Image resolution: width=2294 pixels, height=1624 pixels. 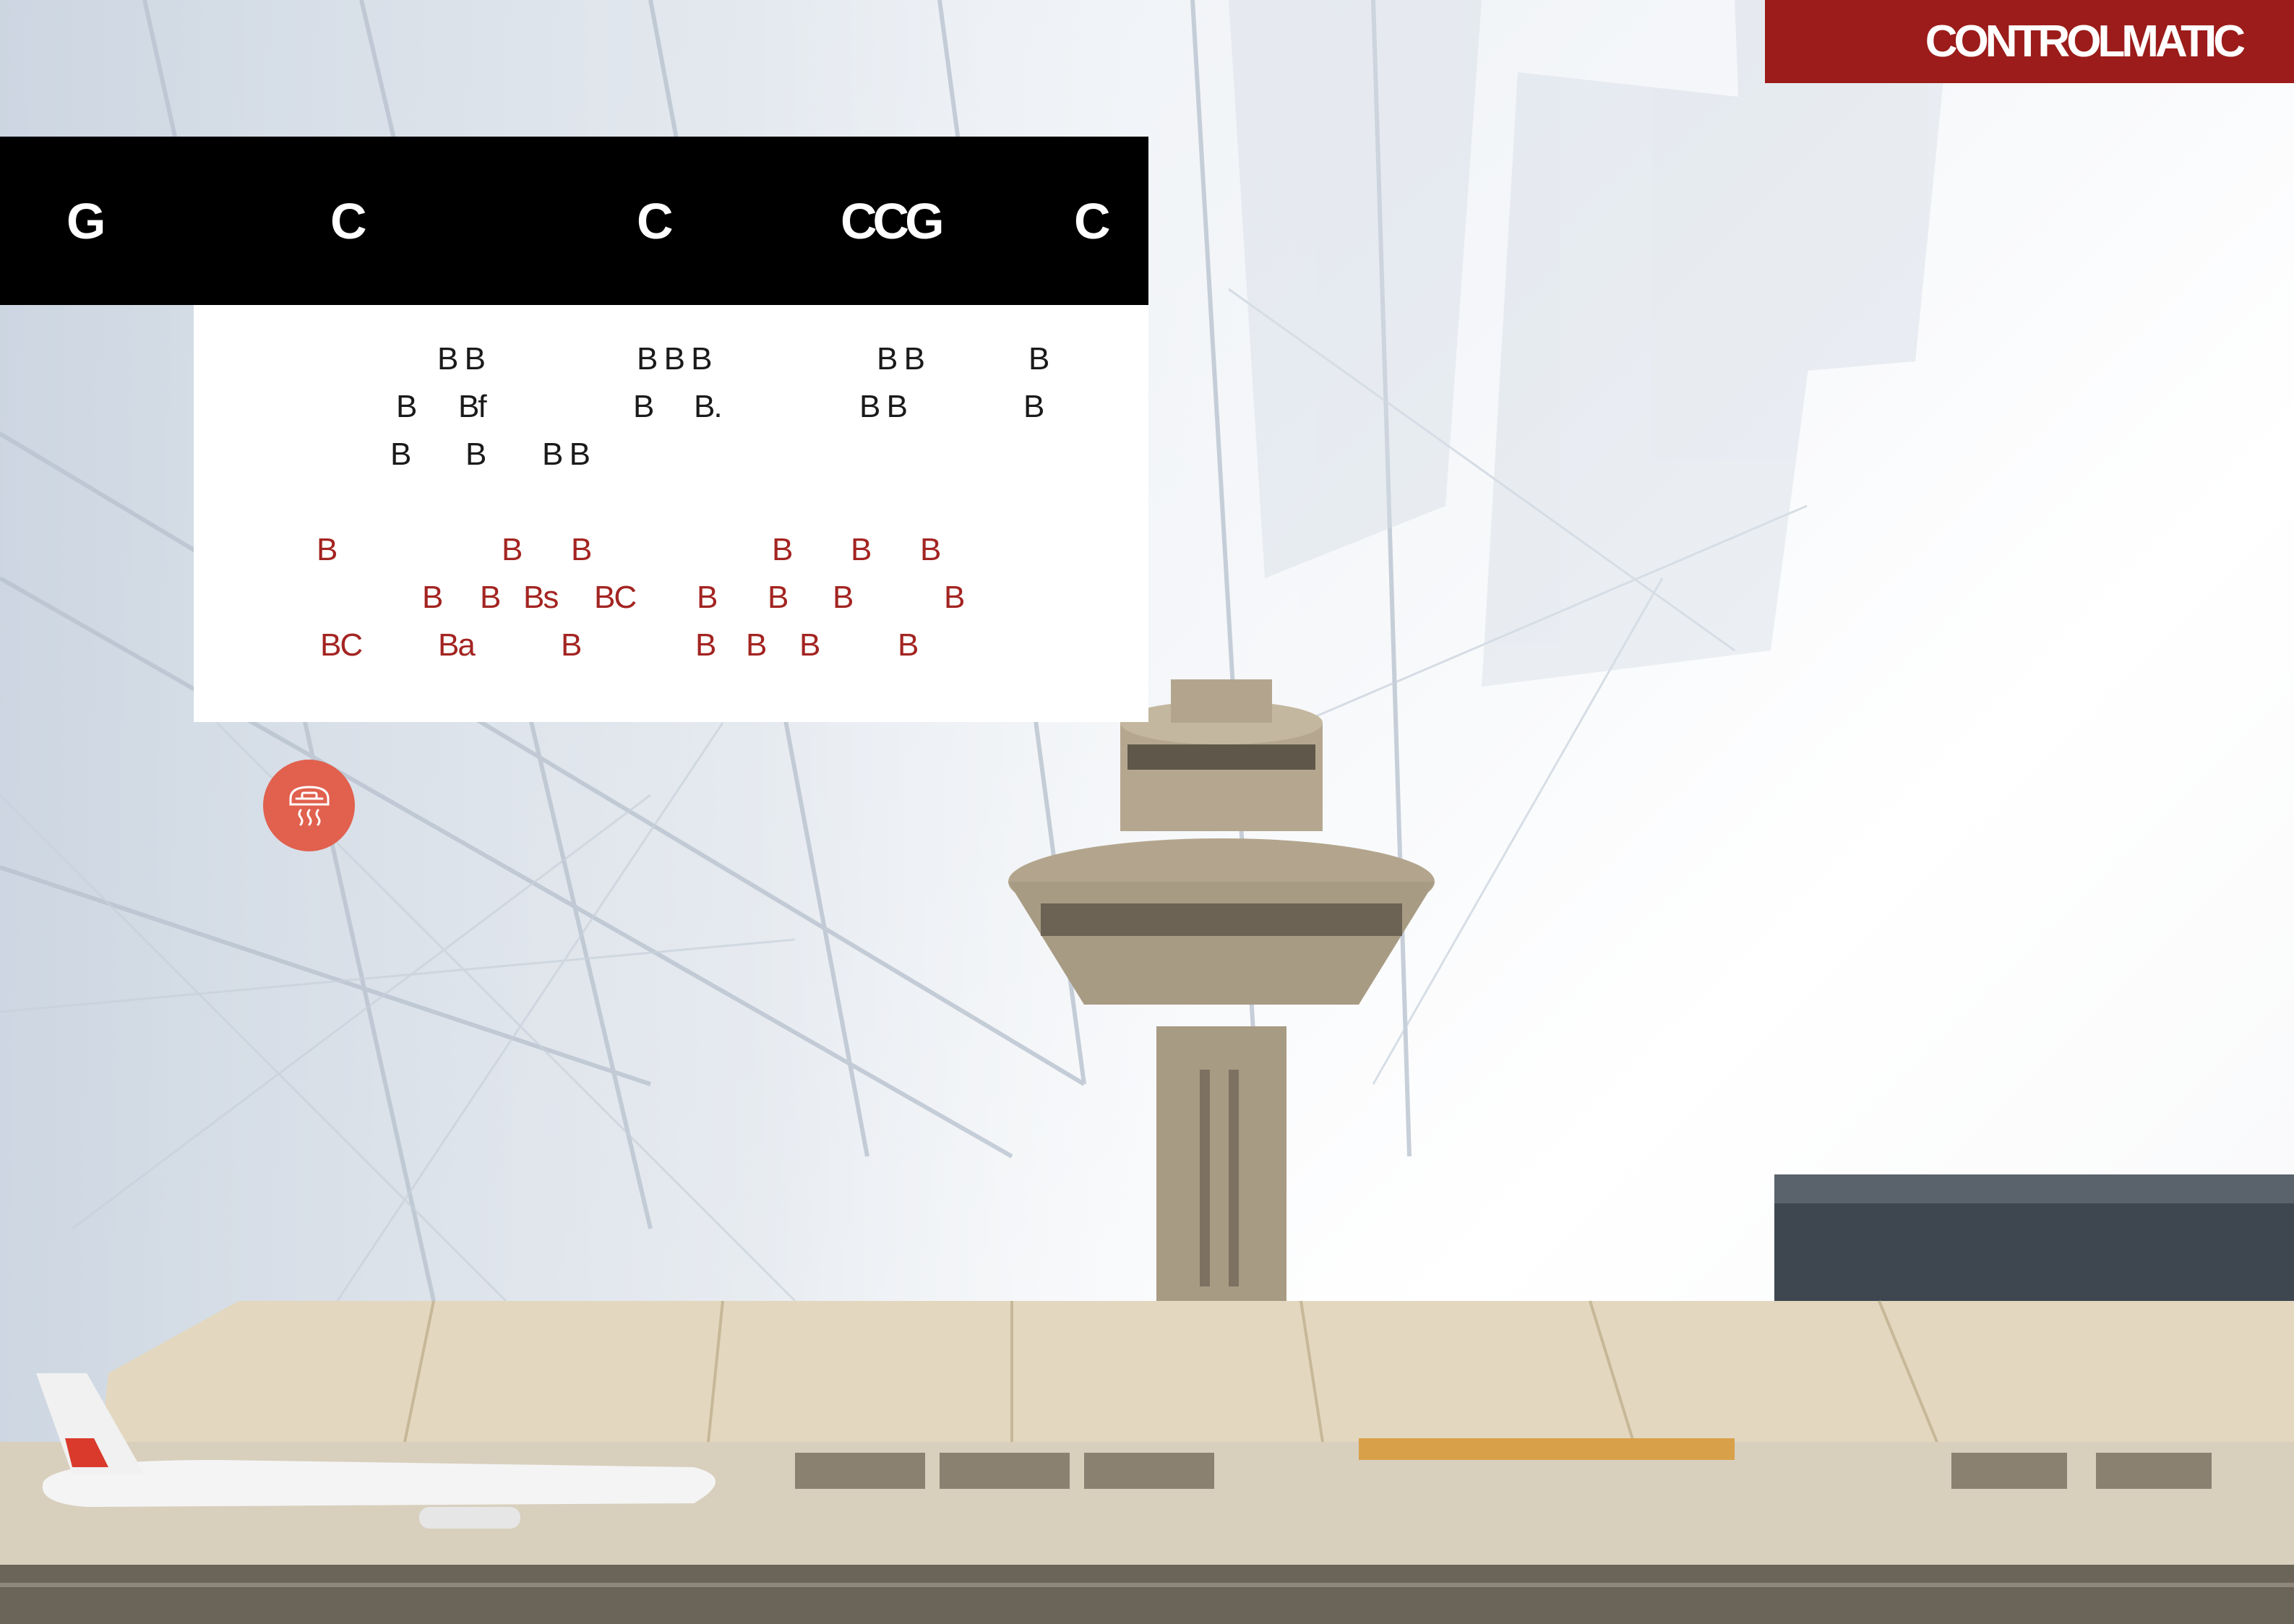 I want to click on text-token-red: Bs, so click(x=541, y=597).